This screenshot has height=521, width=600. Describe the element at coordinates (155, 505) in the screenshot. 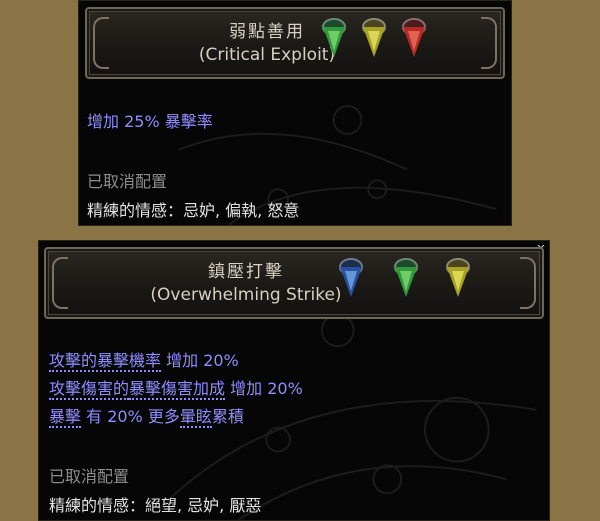

I see `refined-emotions-label: 精練的情感：絕望, 忌妒, 厭惡` at that location.